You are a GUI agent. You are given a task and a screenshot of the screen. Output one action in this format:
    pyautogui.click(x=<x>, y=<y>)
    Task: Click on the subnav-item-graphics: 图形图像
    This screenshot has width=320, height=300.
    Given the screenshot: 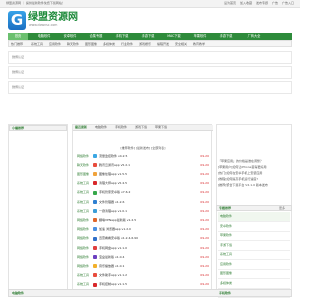 What is the action you would take?
    pyautogui.click(x=91, y=44)
    